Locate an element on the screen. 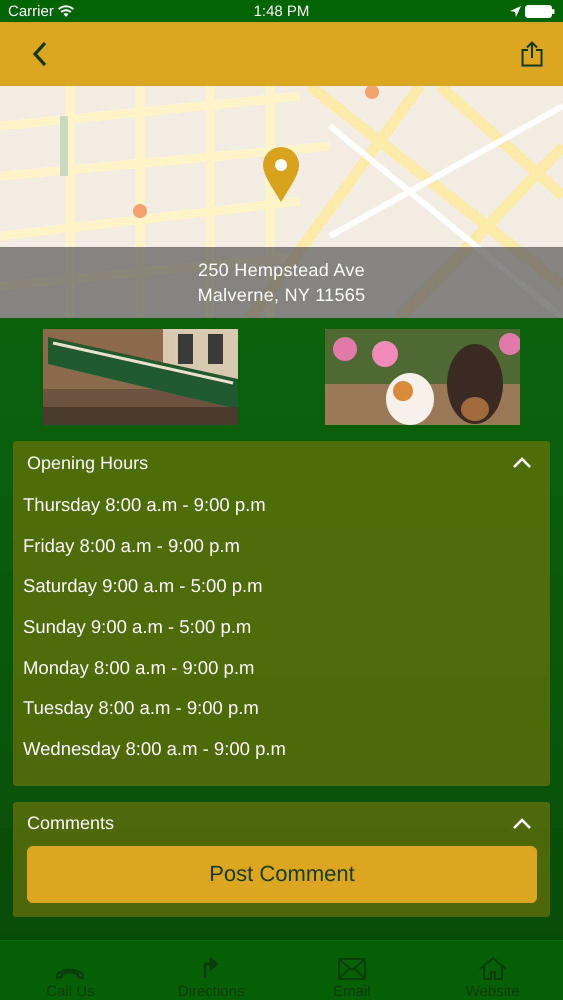  battery-icon is located at coordinates (540, 11).